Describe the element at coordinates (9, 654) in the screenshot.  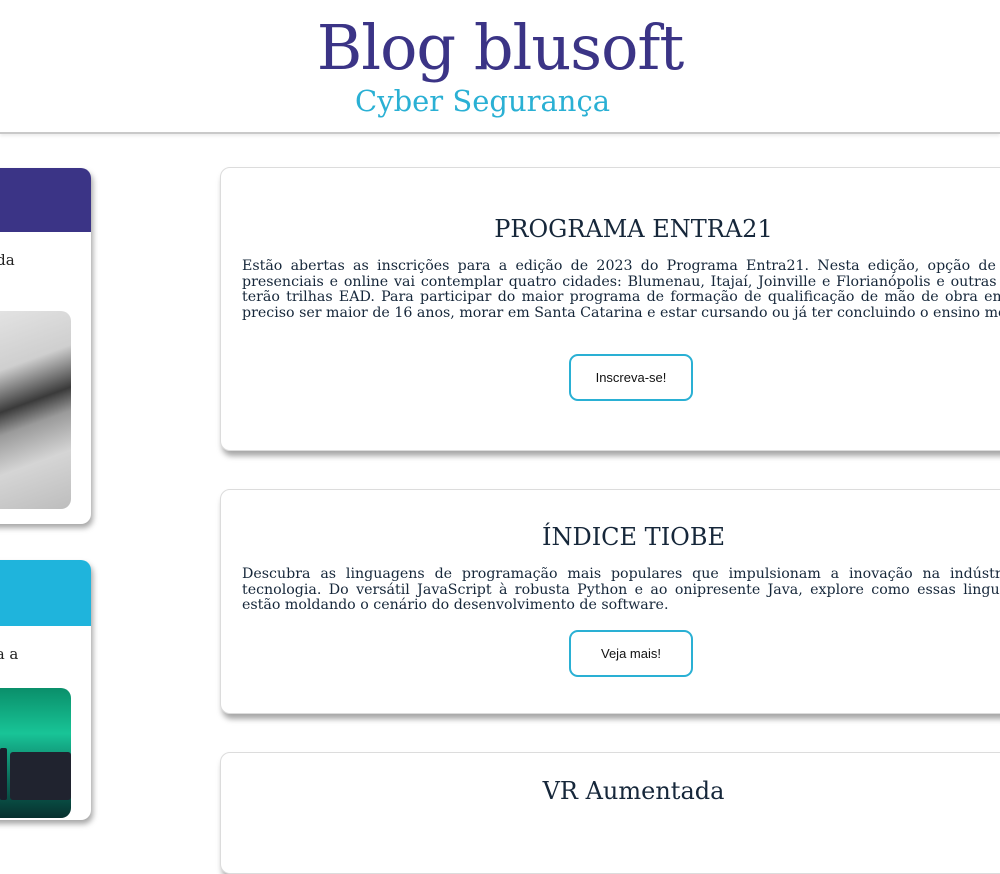
I see `sidebar-card-text: para a` at that location.